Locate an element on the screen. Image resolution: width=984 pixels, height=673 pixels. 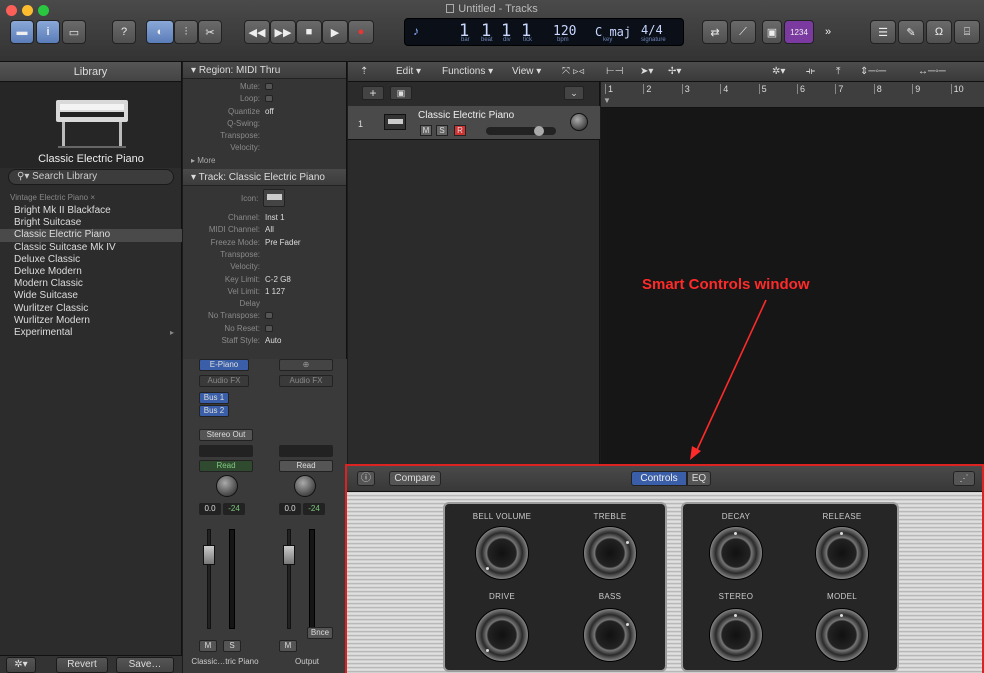
stop-button: ■ is located at coordinates (309, 32).